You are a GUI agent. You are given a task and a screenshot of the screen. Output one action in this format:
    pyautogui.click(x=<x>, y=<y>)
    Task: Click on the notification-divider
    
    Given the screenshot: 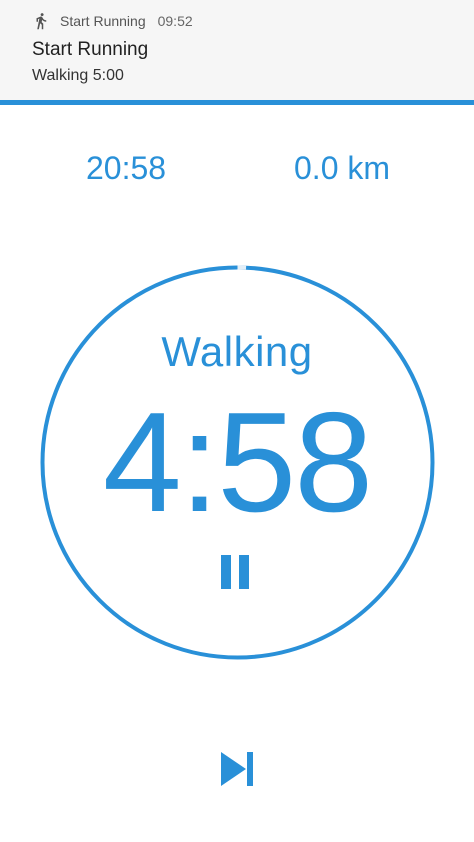 What is the action you would take?
    pyautogui.click(x=237, y=102)
    